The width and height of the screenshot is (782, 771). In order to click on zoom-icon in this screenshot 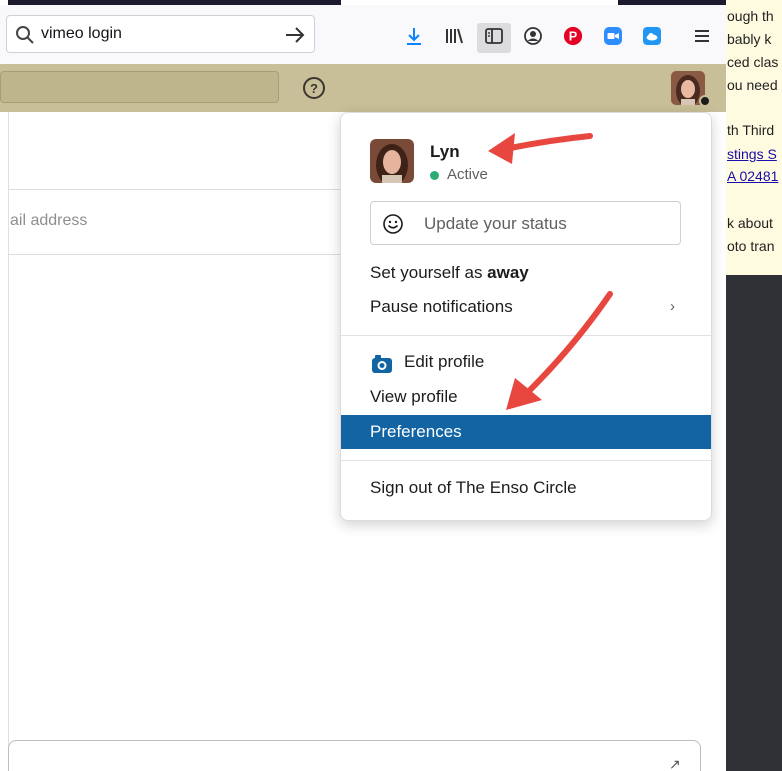, I will do `click(613, 36)`.